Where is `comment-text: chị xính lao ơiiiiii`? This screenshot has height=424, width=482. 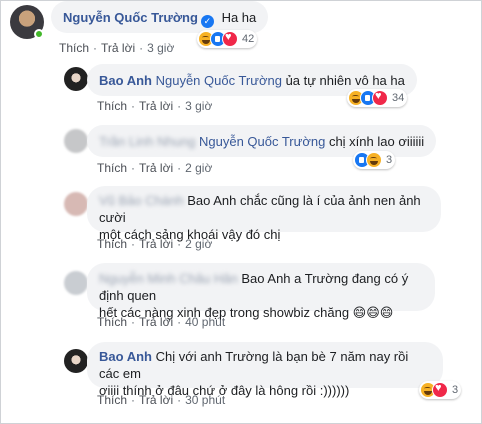
comment-text: chị xính lao ơiiiiii is located at coordinates (376, 141).